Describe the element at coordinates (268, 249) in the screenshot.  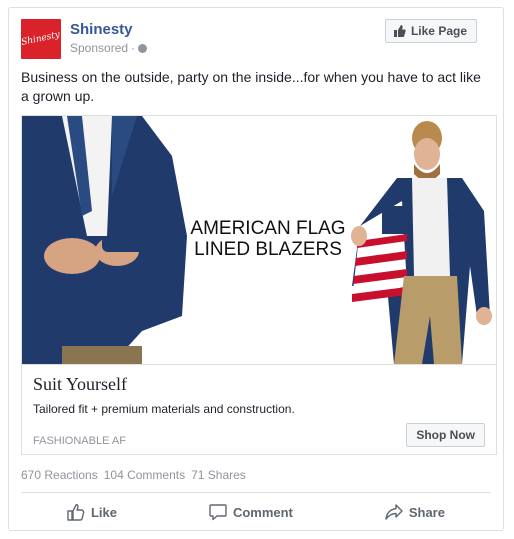
I see `ad-image-headline-2: LINED BLAZERS` at that location.